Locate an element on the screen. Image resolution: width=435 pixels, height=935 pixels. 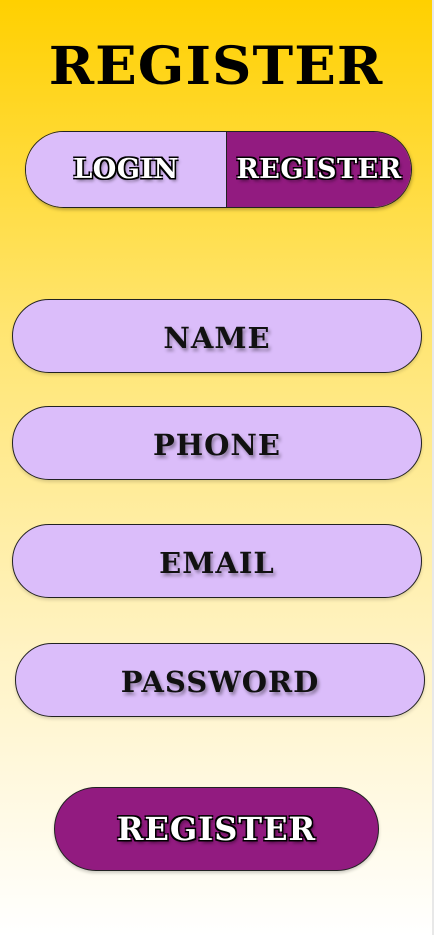
name-field: NAME is located at coordinates (217, 336).